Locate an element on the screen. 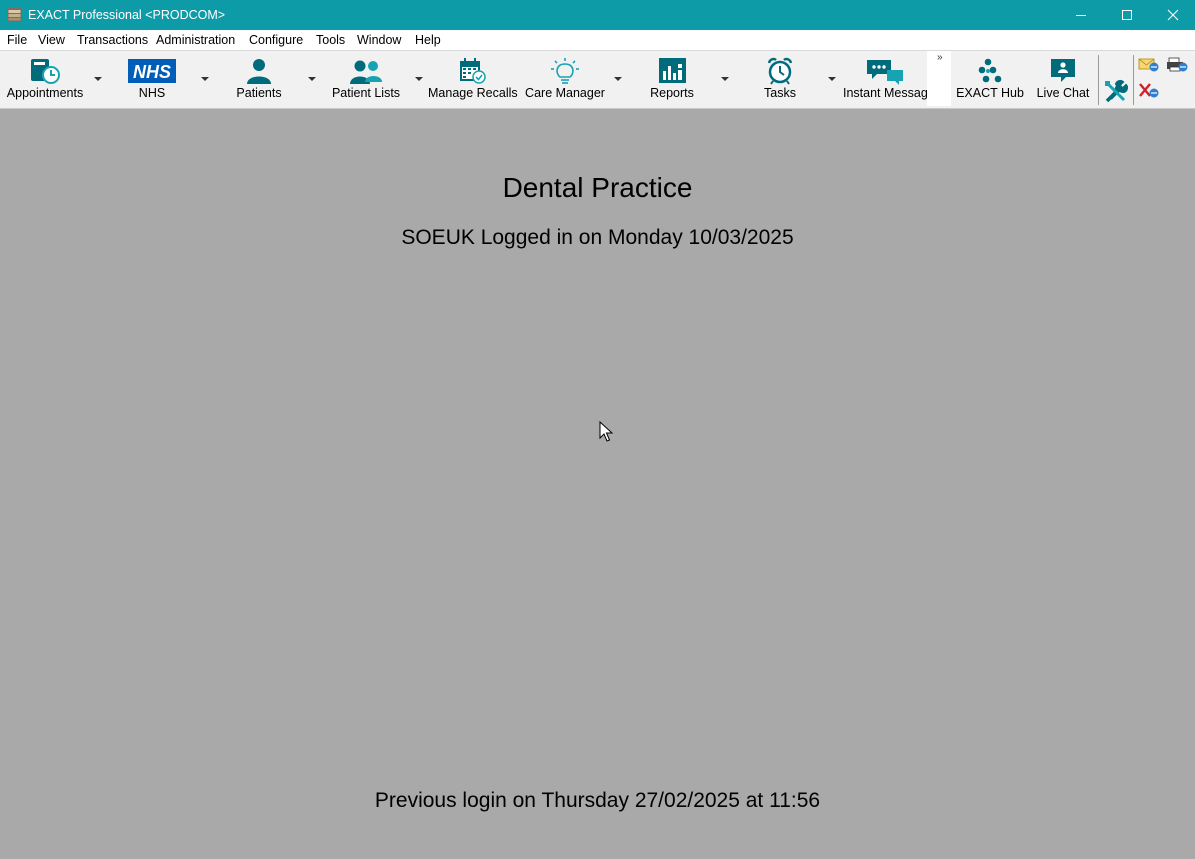 Image resolution: width=1195 pixels, height=859 pixels. title-bar: EXACT Professional <PRODCOM> is located at coordinates (597, 15).